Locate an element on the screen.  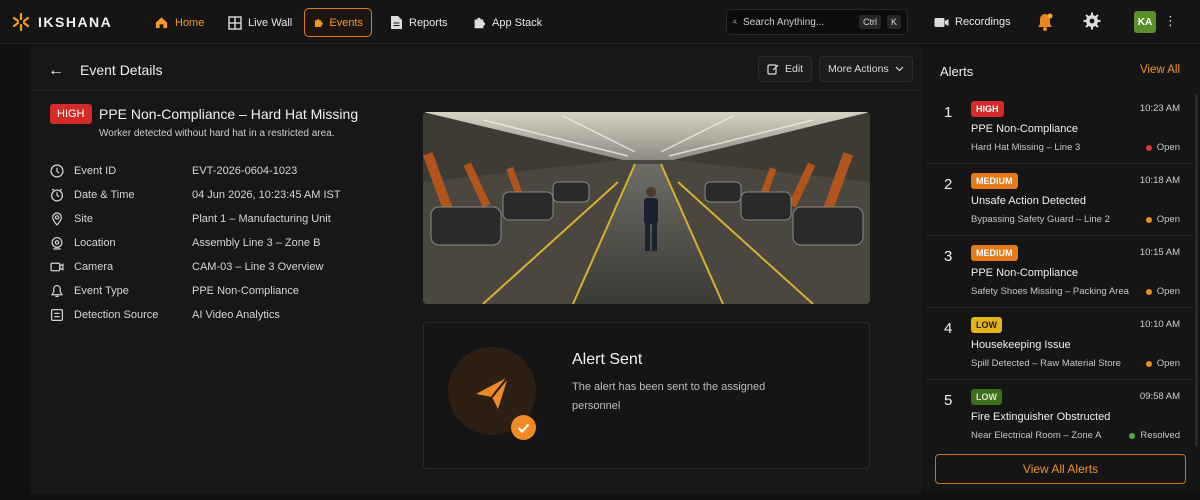
shortcut-ctrl: Ctrl is located at coordinates (869, 22).